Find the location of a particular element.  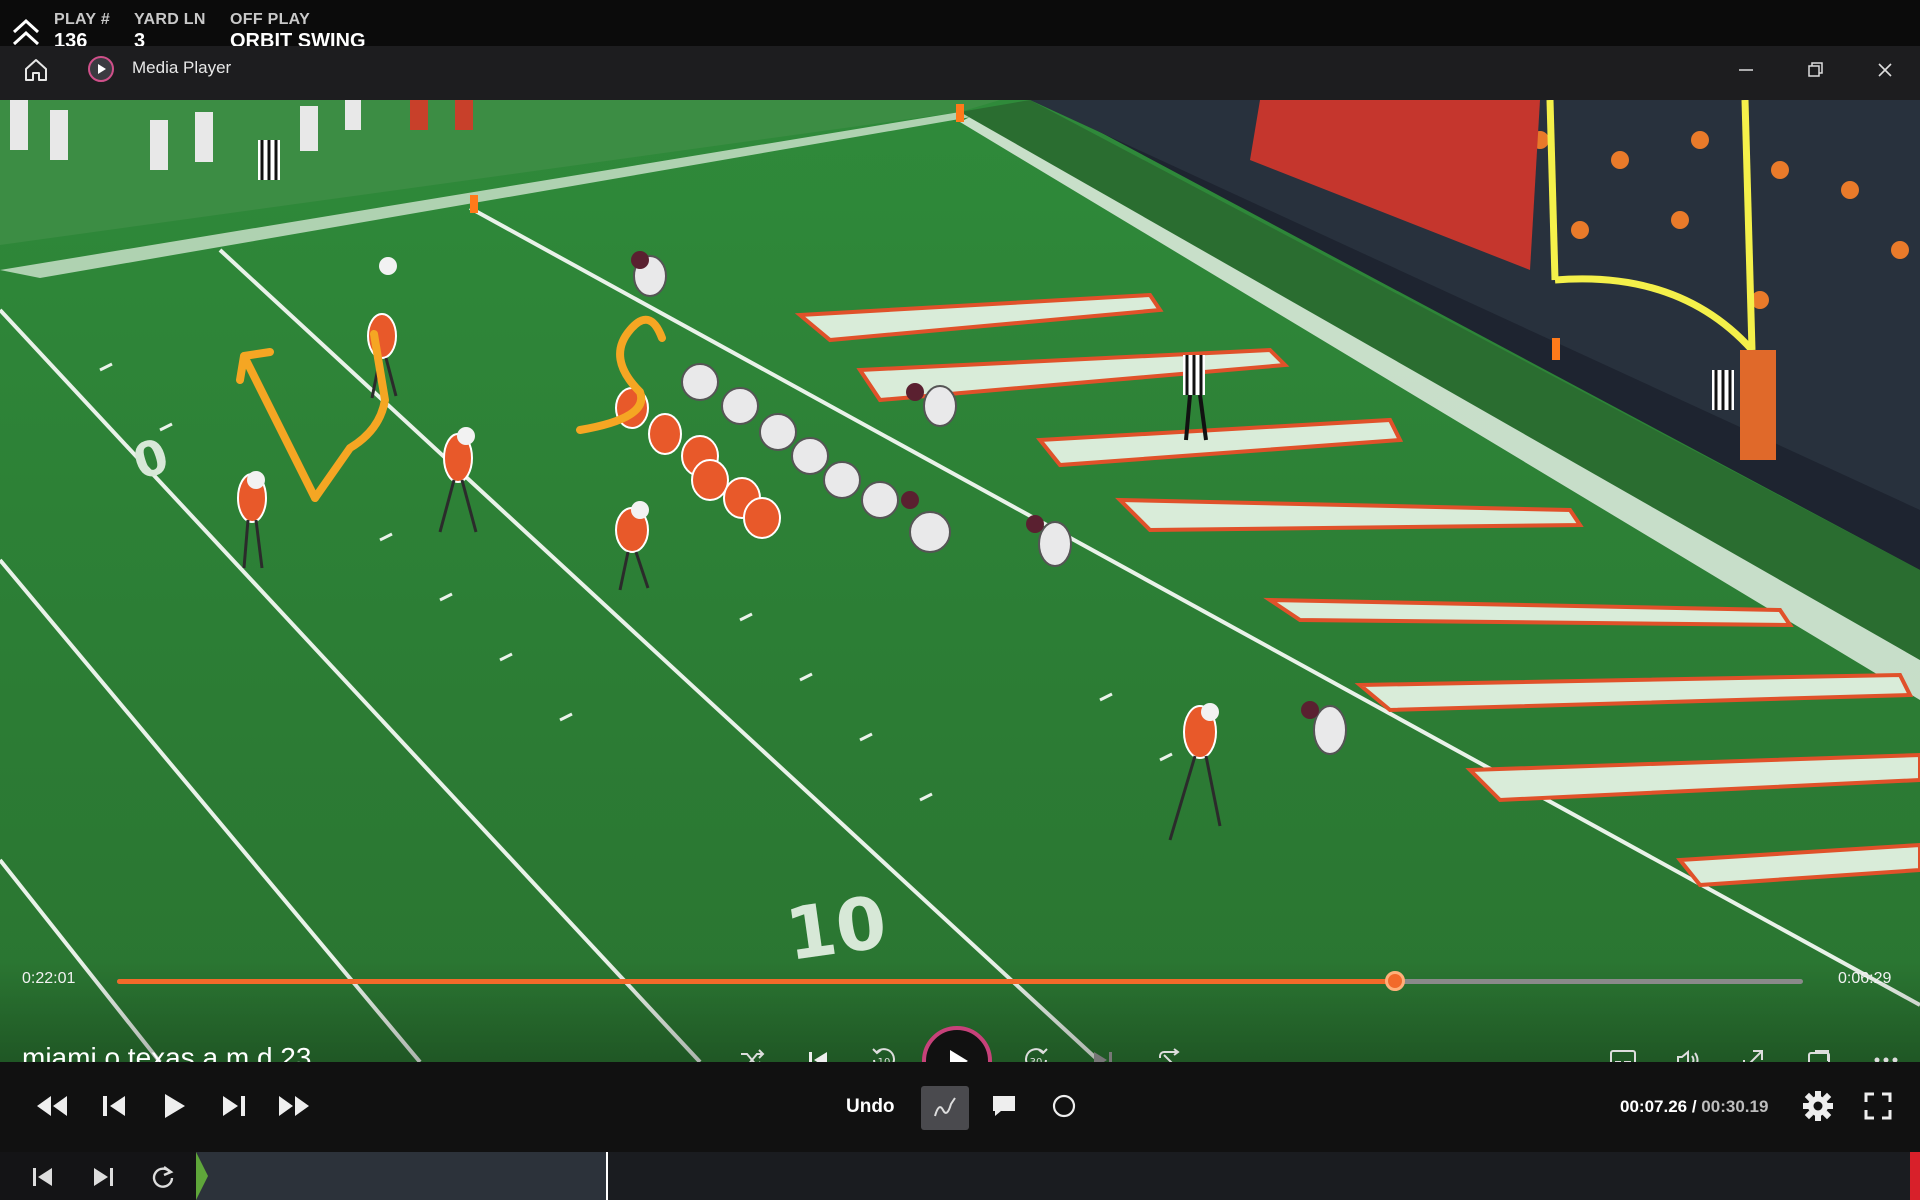

maximize-icon is located at coordinates (1815, 69).